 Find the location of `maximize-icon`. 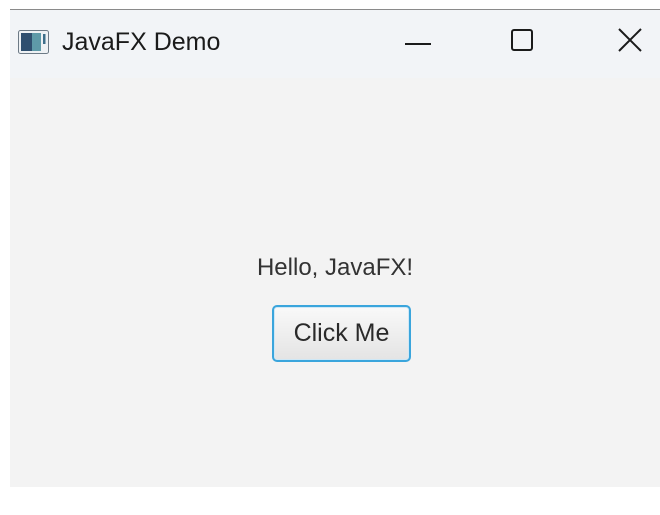

maximize-icon is located at coordinates (522, 42).